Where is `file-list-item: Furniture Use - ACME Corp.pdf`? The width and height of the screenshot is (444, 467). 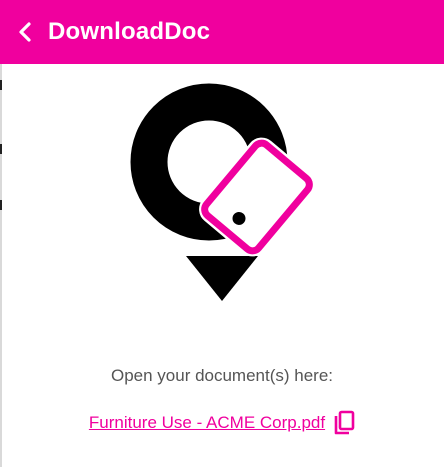
file-list-item: Furniture Use - ACME Corp.pdf is located at coordinates (222, 423).